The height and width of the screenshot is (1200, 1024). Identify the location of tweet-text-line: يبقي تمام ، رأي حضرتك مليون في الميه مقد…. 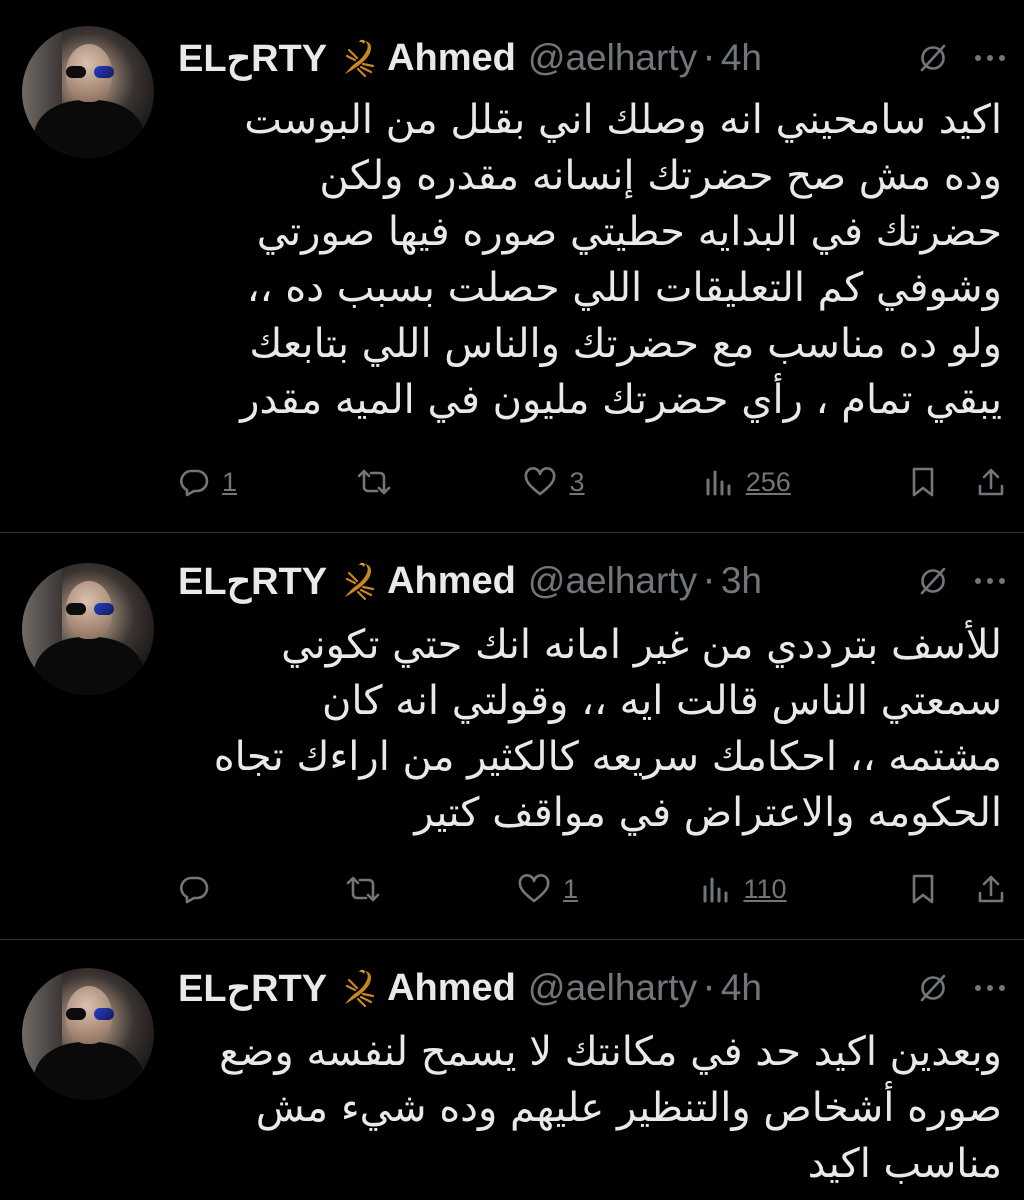
(621, 400).